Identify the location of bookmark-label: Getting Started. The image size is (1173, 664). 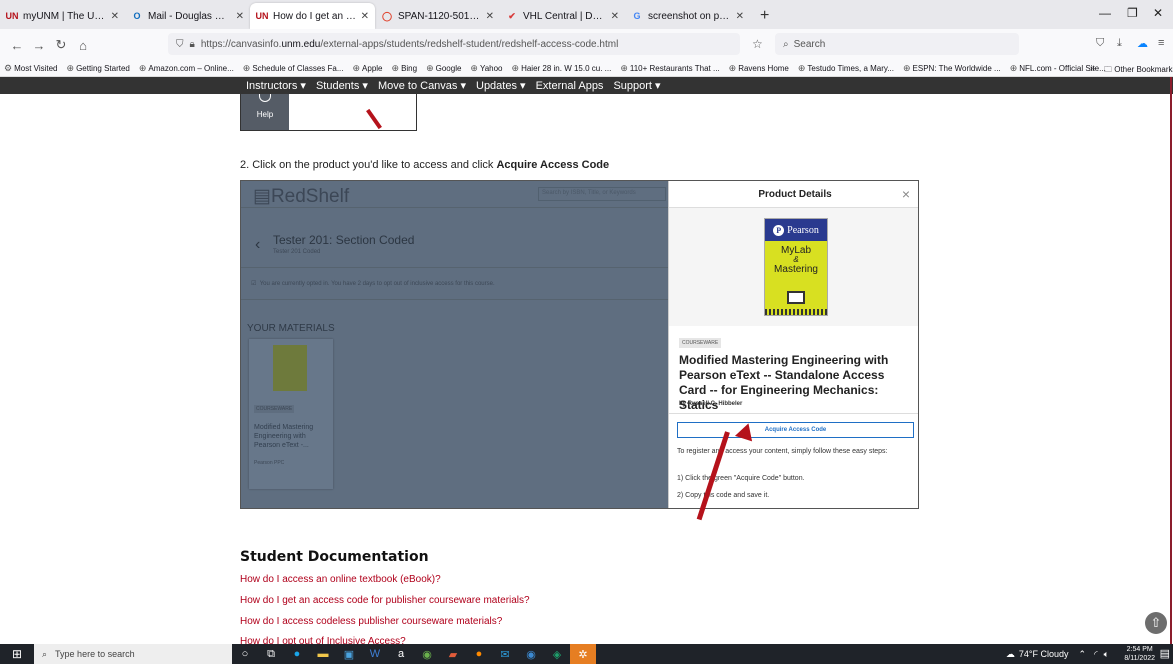
(103, 68).